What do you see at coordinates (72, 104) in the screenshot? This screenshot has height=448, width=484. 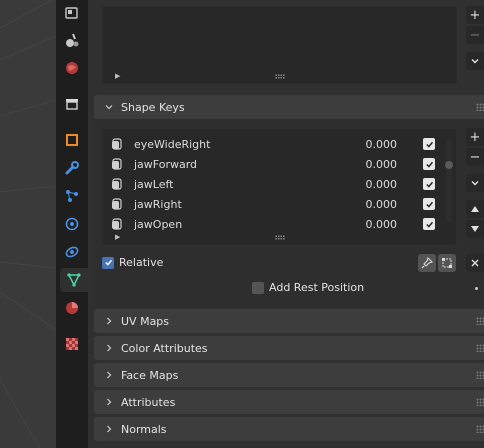 I see `collection-icon` at bounding box center [72, 104].